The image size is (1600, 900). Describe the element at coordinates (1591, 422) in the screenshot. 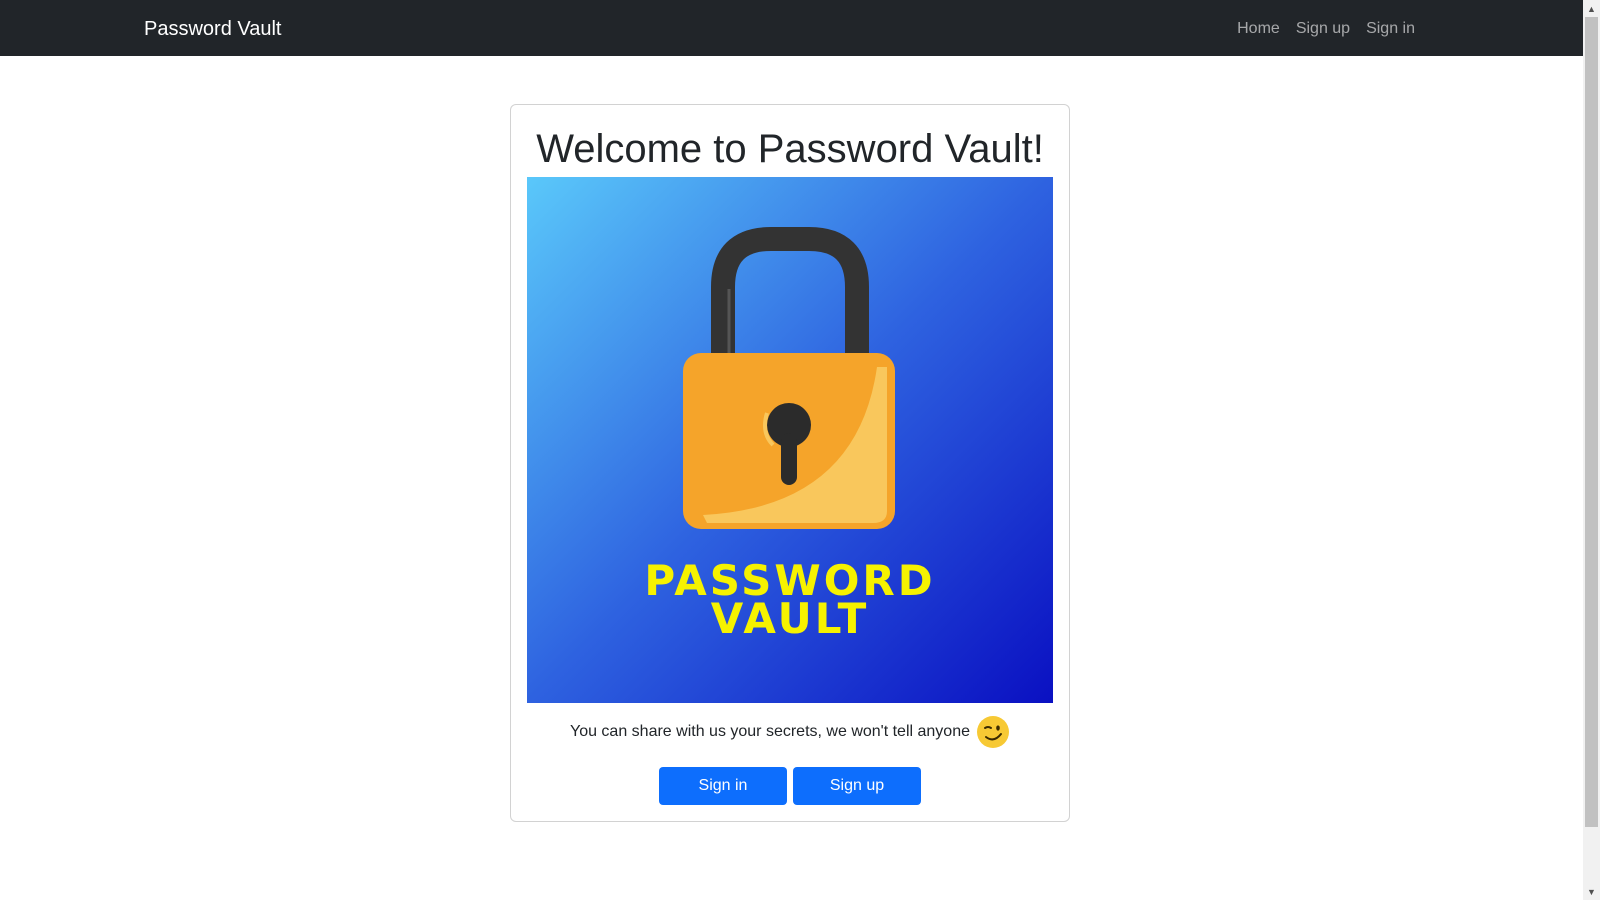

I see `scroll-thumb` at that location.